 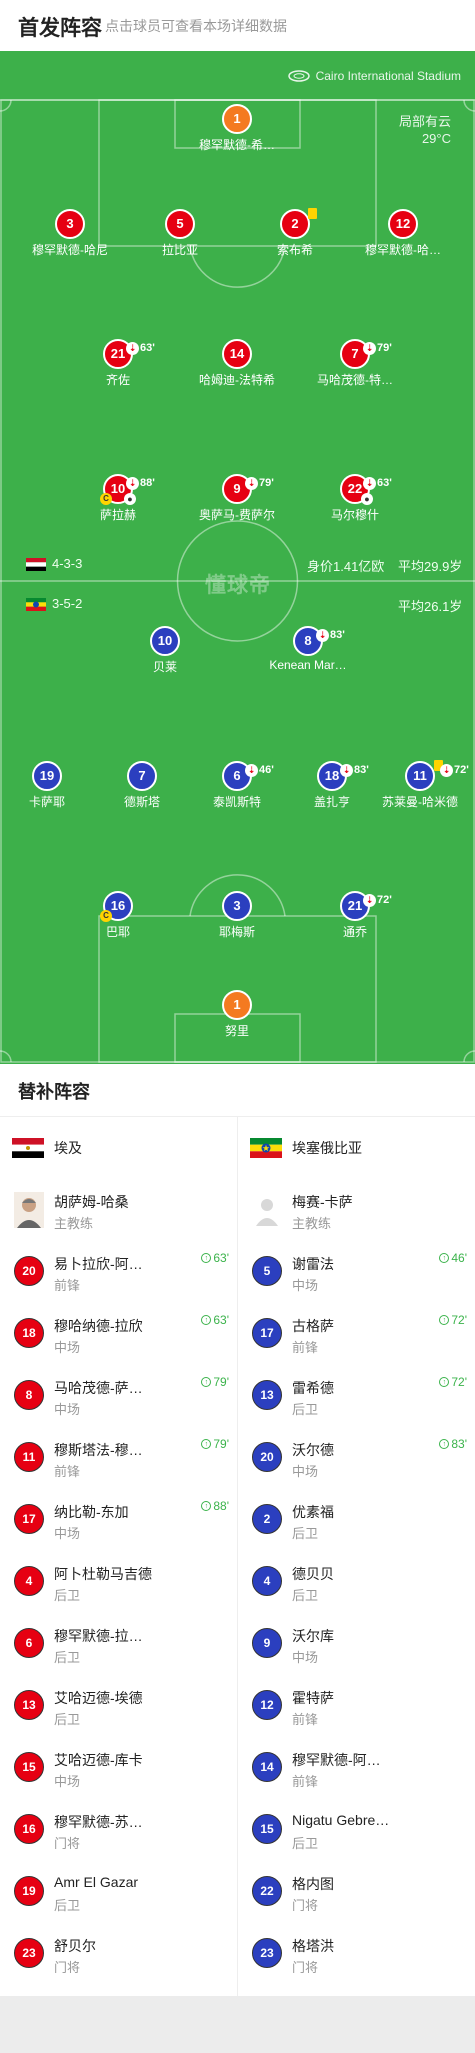 I want to click on sub-player-row: 23 格塔洪 门将, so click(x=356, y=1954).